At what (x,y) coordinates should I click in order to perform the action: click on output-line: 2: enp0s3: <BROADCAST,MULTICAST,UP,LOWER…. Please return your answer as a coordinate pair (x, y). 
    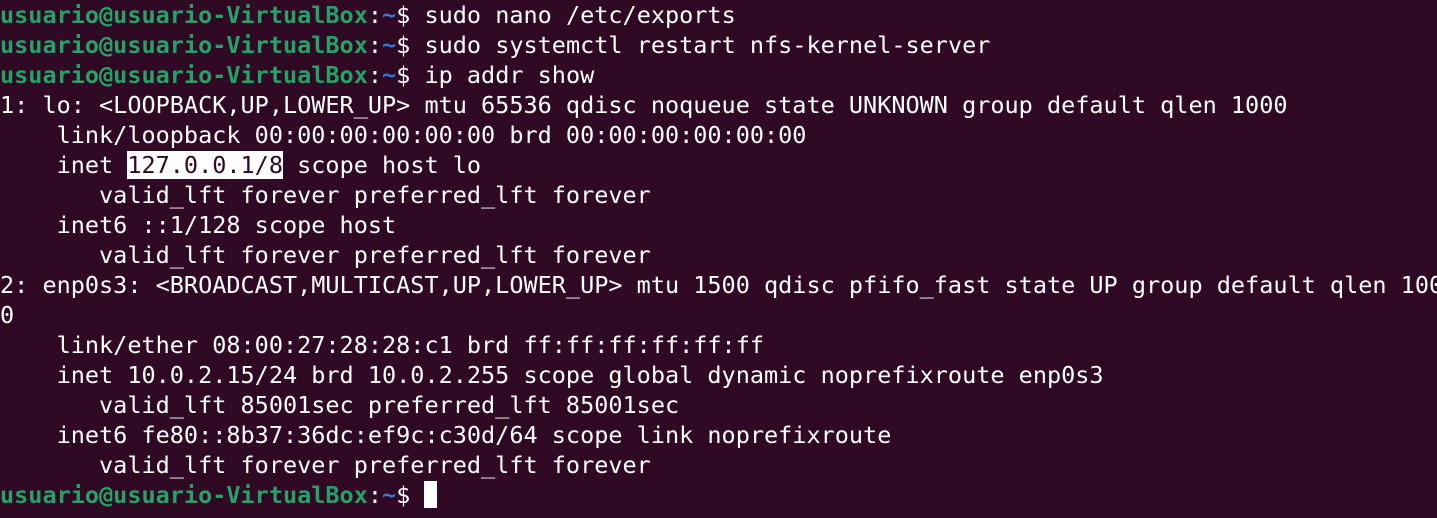
    Looking at the image, I should click on (718, 285).